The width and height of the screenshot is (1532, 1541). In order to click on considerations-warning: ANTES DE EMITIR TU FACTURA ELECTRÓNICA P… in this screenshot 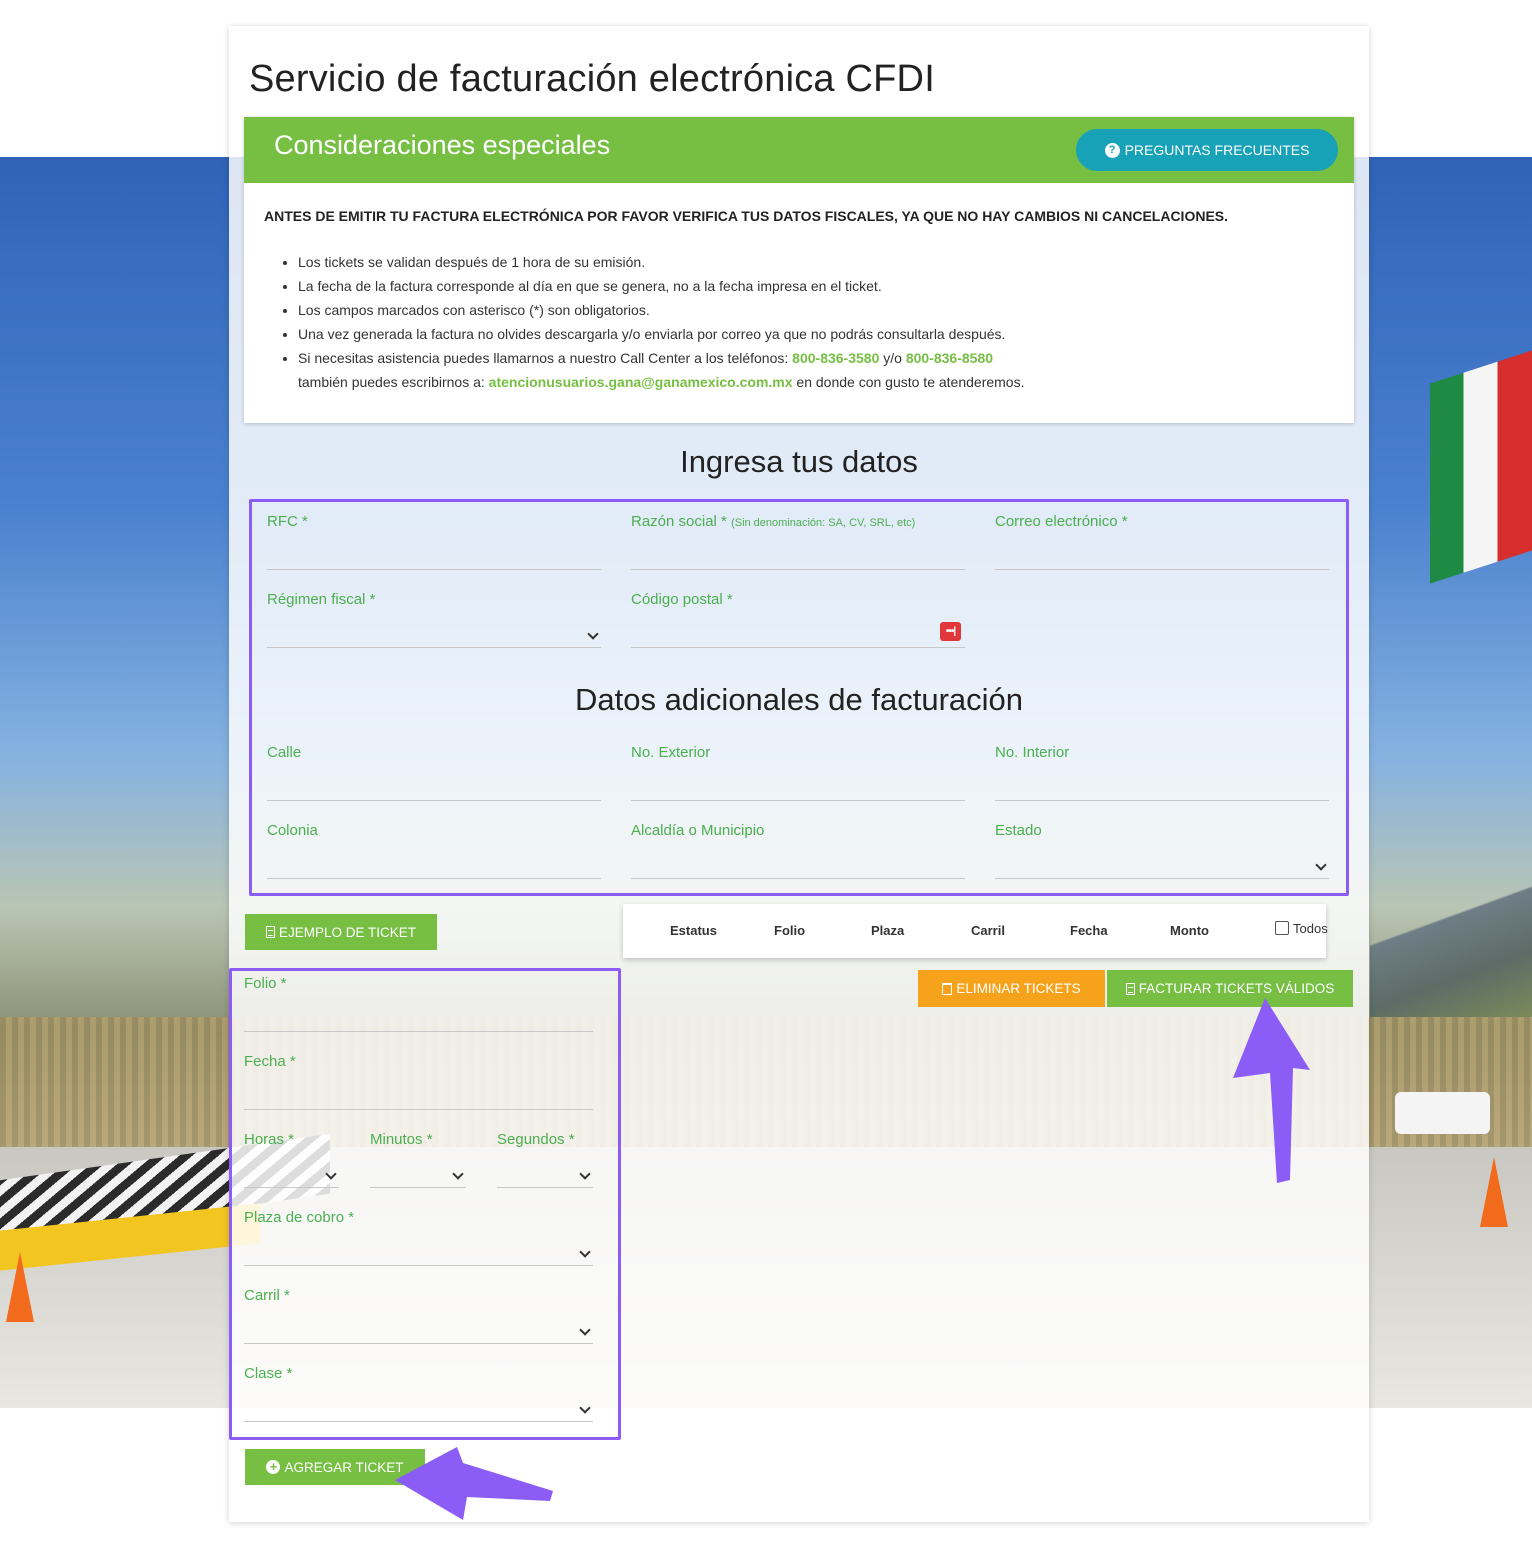, I will do `click(746, 216)`.